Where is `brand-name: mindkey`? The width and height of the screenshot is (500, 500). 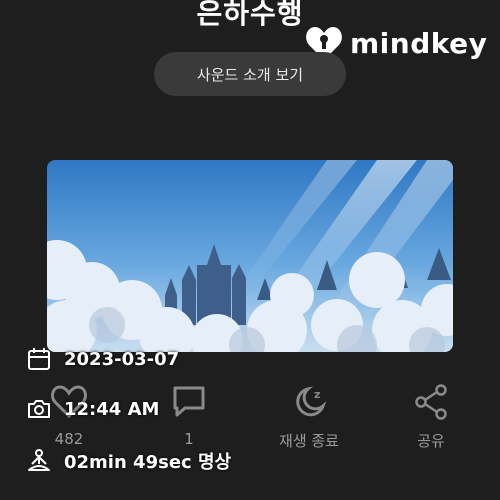
brand-name: mindkey is located at coordinates (419, 43).